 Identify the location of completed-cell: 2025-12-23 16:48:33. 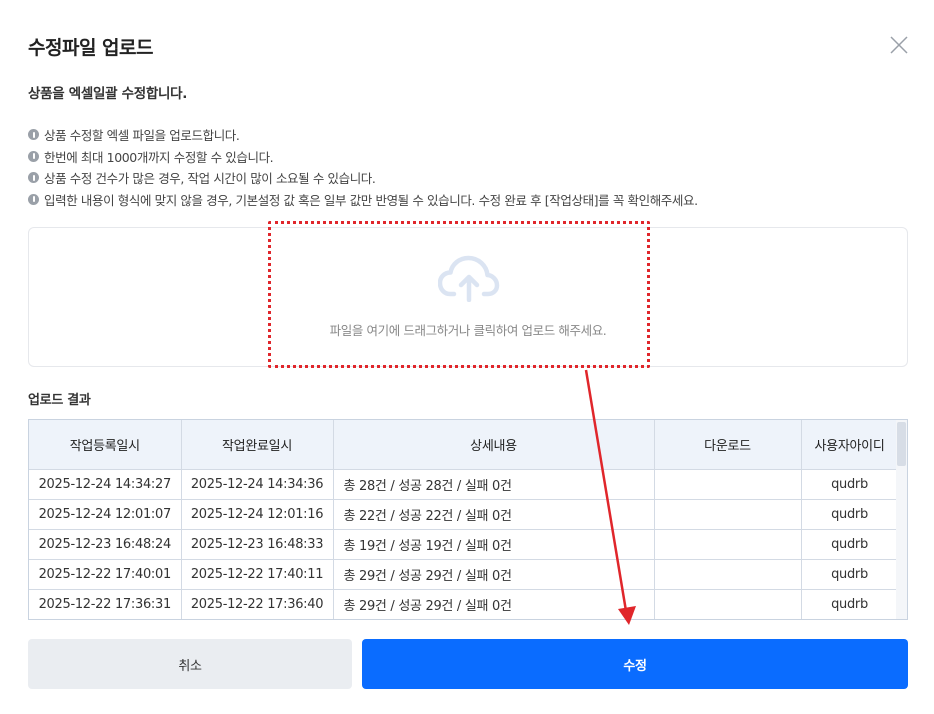
(257, 544).